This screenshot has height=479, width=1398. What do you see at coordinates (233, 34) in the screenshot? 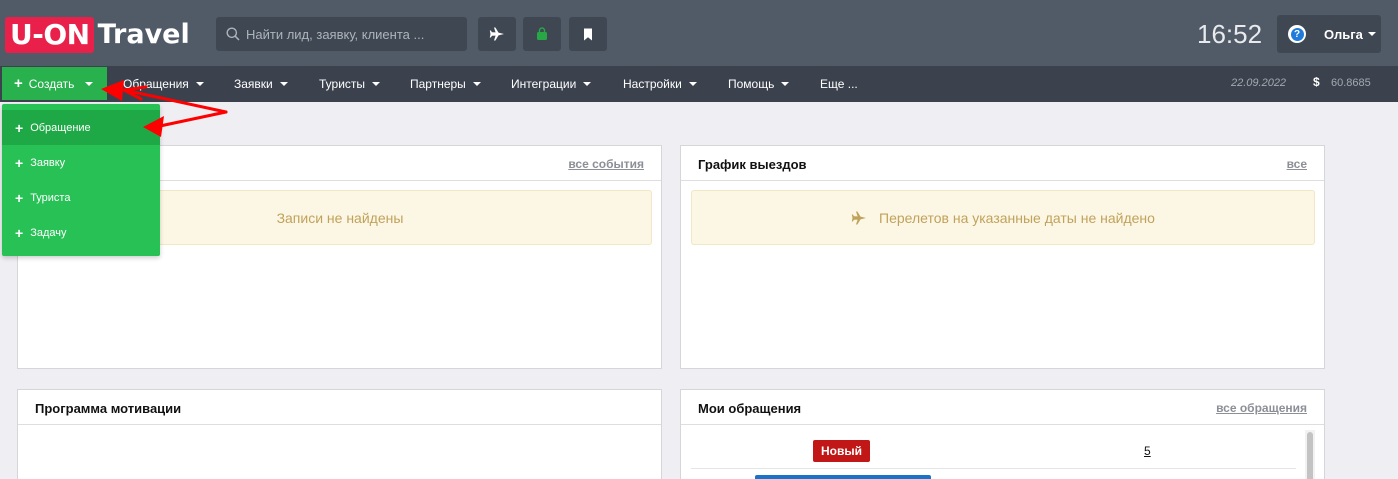
I see `search-icon` at bounding box center [233, 34].